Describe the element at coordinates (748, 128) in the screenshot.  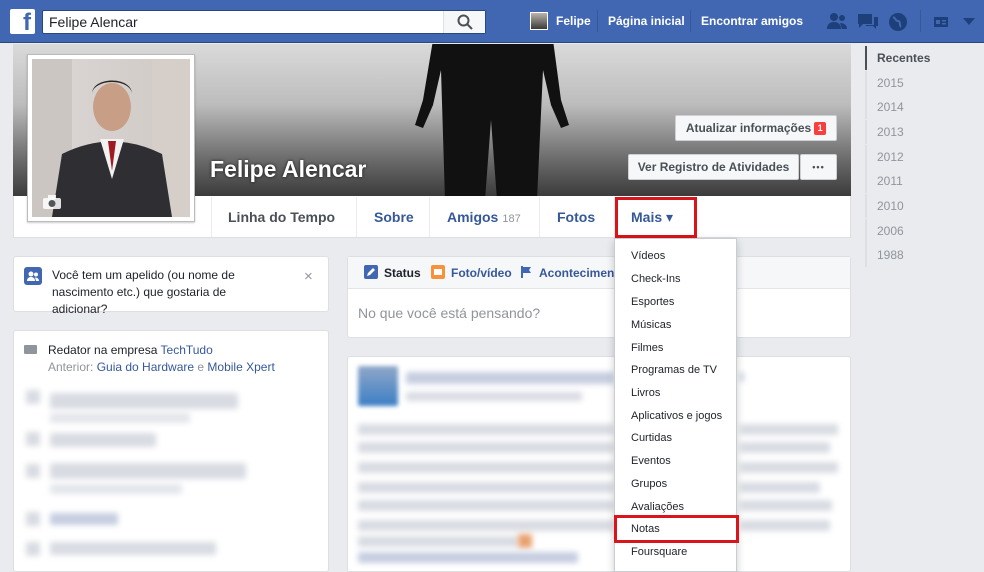
I see `update-info-label: Atualizar informações` at that location.